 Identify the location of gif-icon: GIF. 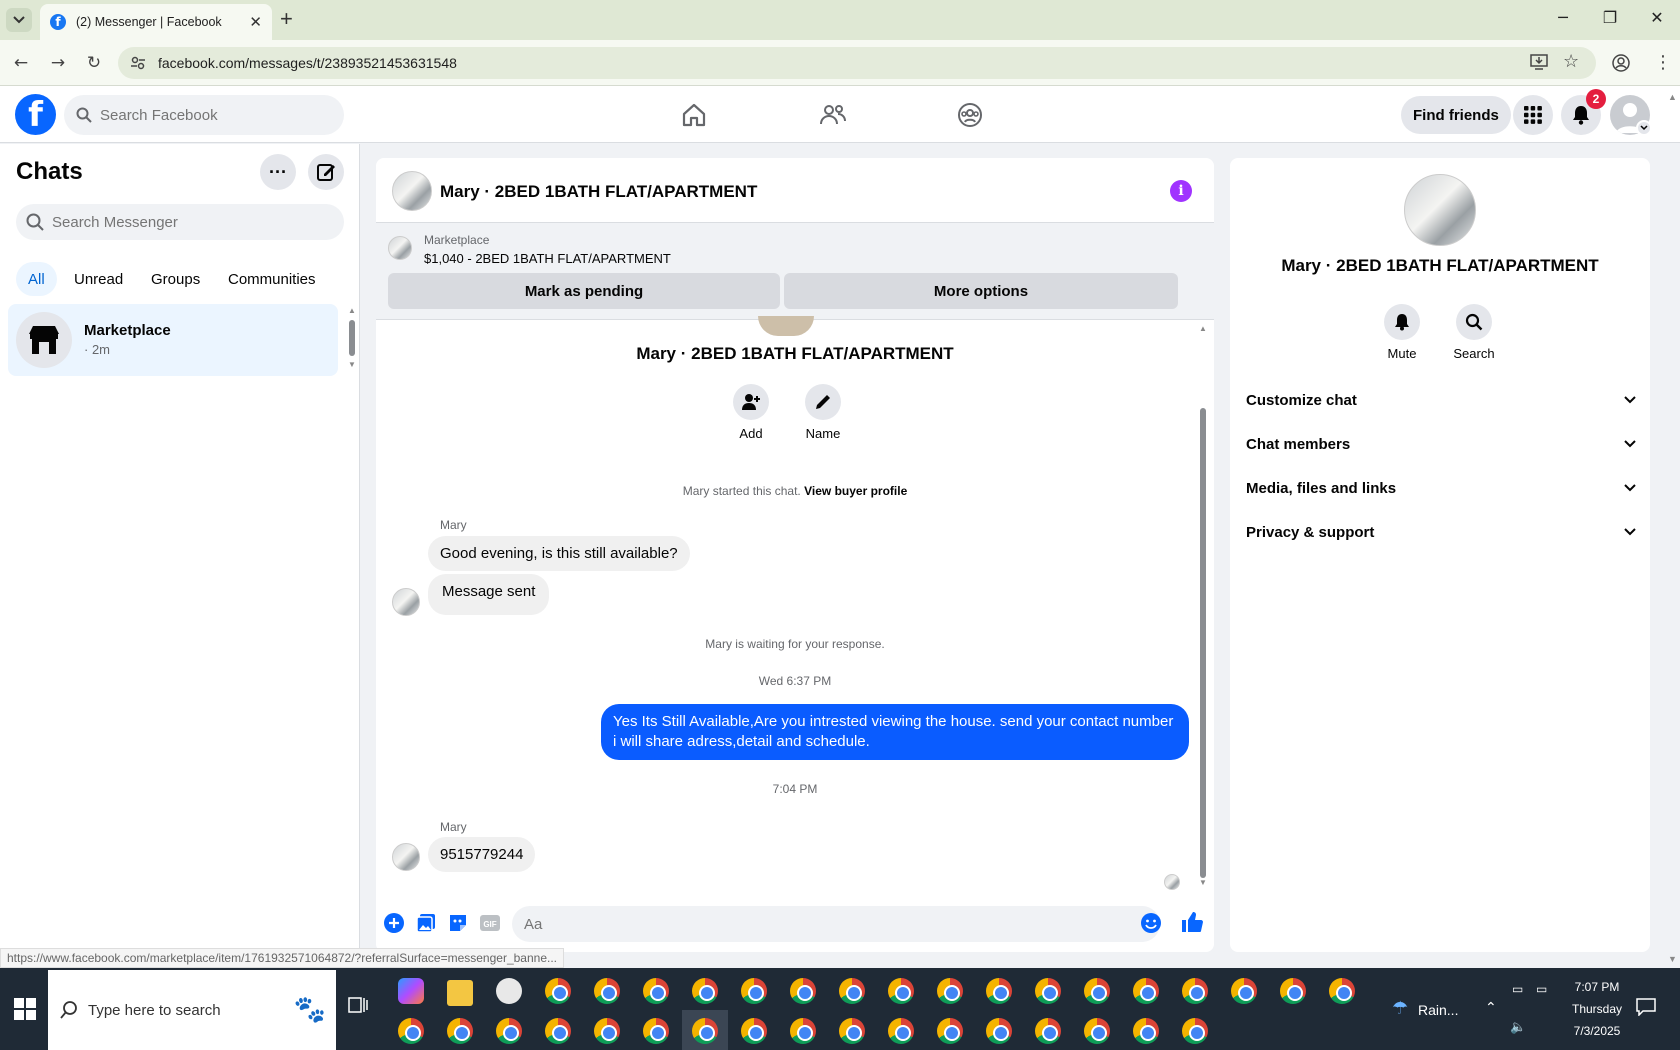
(490, 923).